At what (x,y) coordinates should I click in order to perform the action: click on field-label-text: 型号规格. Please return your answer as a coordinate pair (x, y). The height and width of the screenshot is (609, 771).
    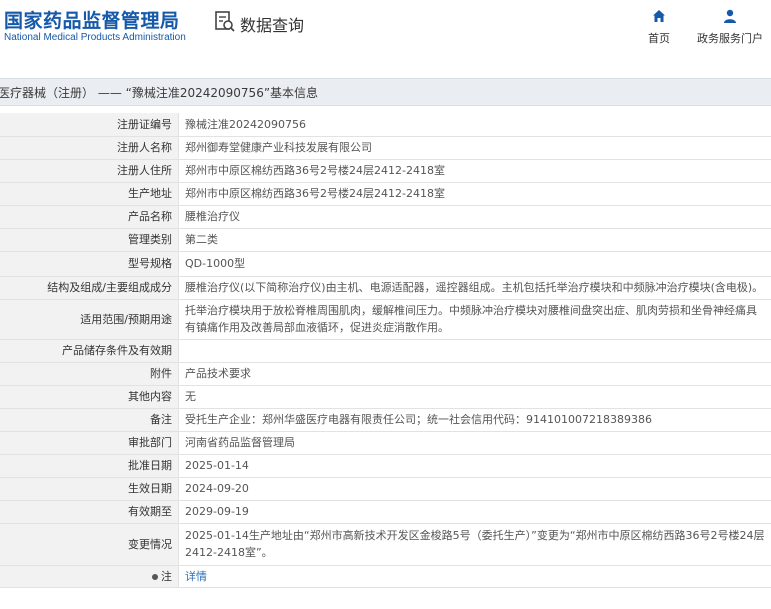
    Looking at the image, I should click on (150, 263).